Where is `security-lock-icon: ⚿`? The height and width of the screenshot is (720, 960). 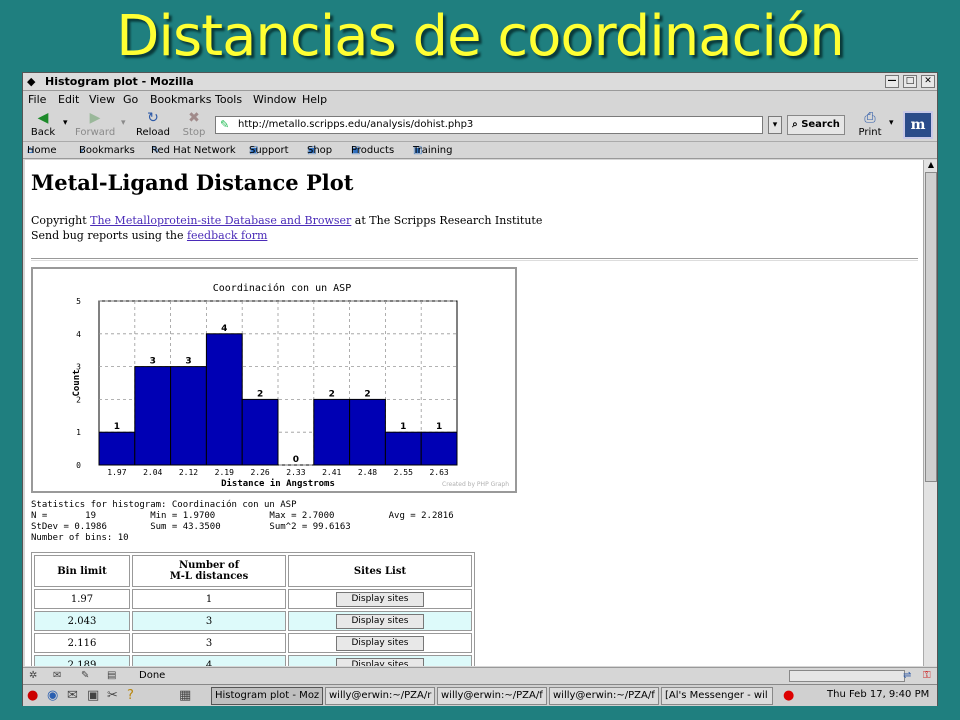 security-lock-icon: ⚿ is located at coordinates (927, 675).